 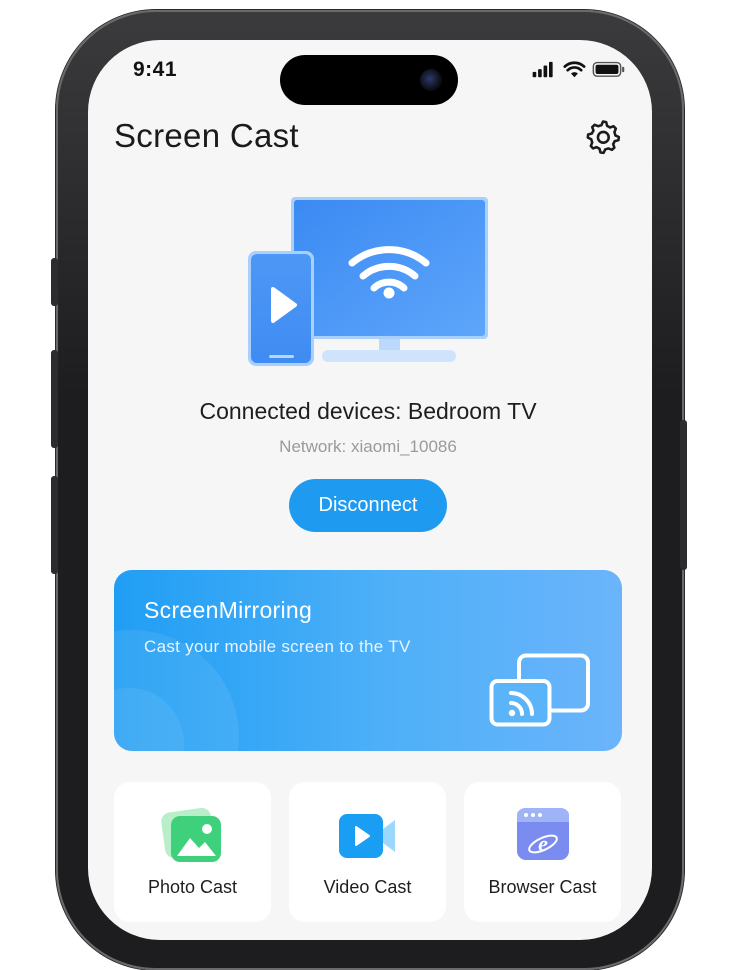 What do you see at coordinates (277, 646) in the screenshot?
I see `mirroring-subtitle: Cast your mobile screen to the TV` at bounding box center [277, 646].